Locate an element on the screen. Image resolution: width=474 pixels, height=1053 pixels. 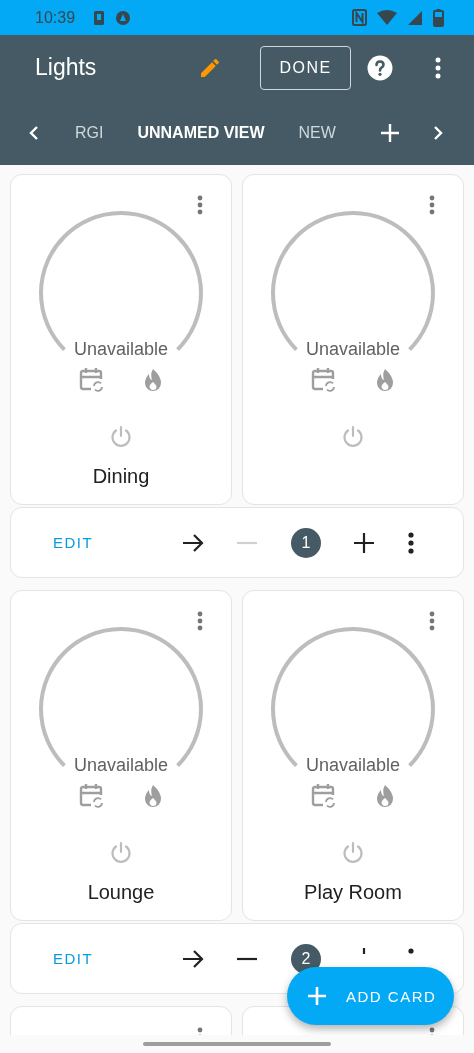
clock: 10:39 is located at coordinates (55, 17).